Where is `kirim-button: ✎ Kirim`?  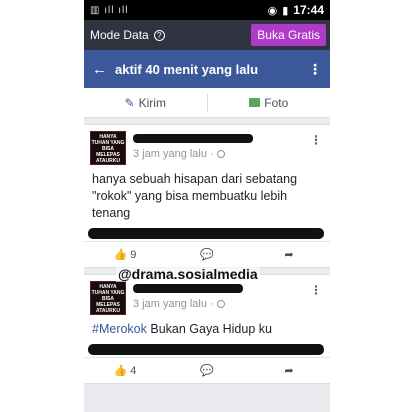 kirim-button: ✎ Kirim is located at coordinates (145, 103).